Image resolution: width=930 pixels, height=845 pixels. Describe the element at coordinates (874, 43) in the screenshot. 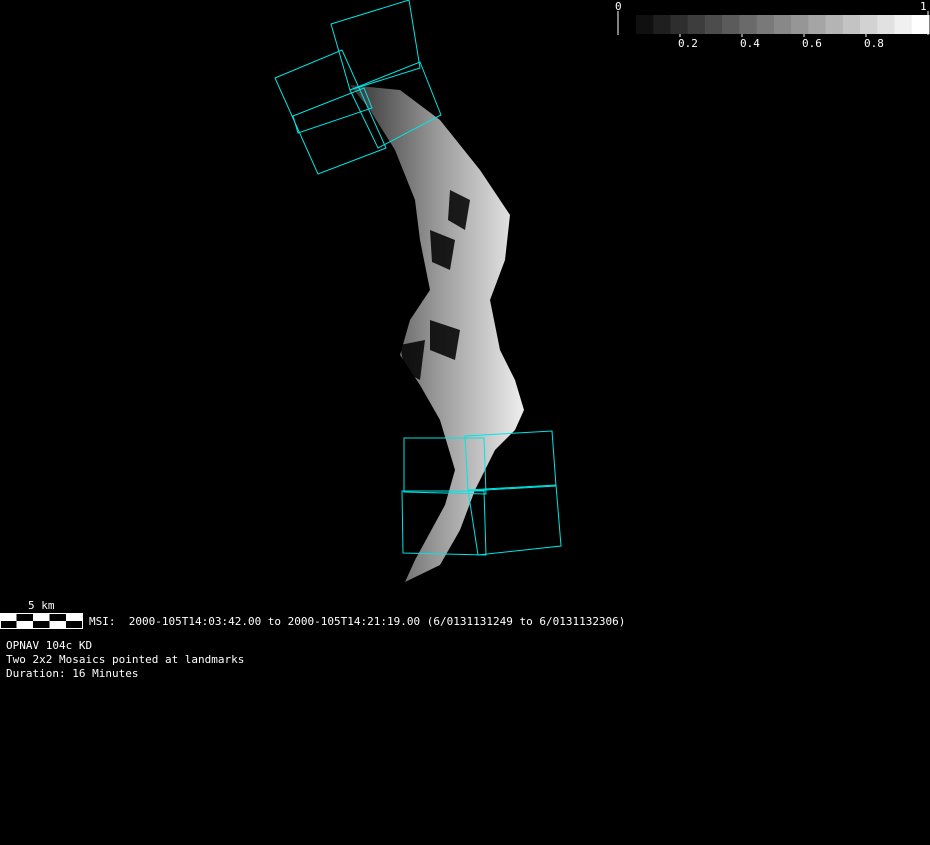

I see `colorbar-tick-label: 0.8` at that location.